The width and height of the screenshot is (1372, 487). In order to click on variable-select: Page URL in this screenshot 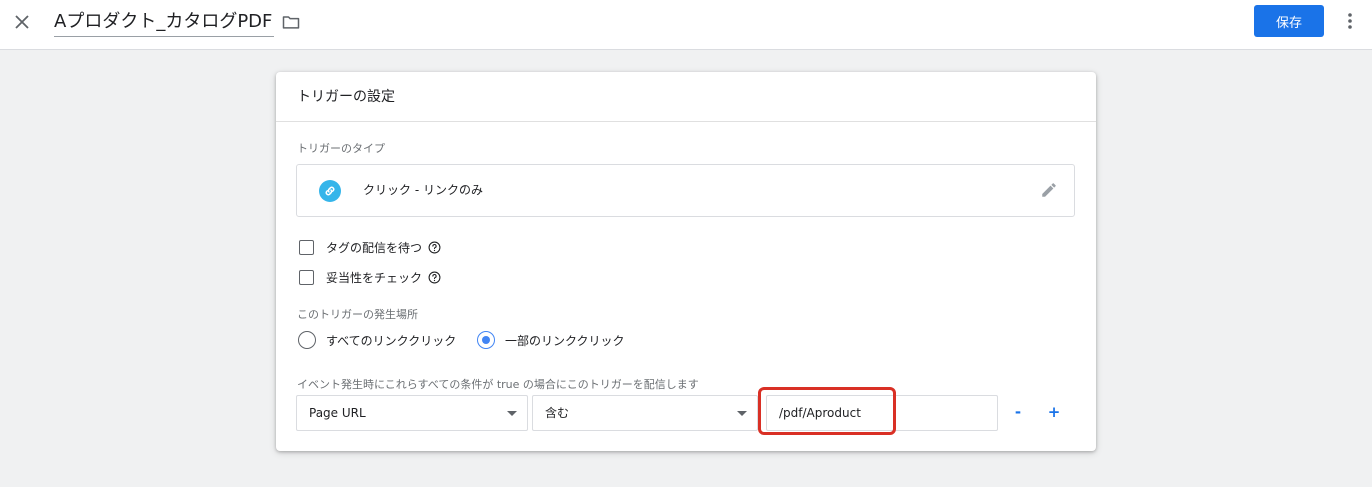, I will do `click(412, 413)`.